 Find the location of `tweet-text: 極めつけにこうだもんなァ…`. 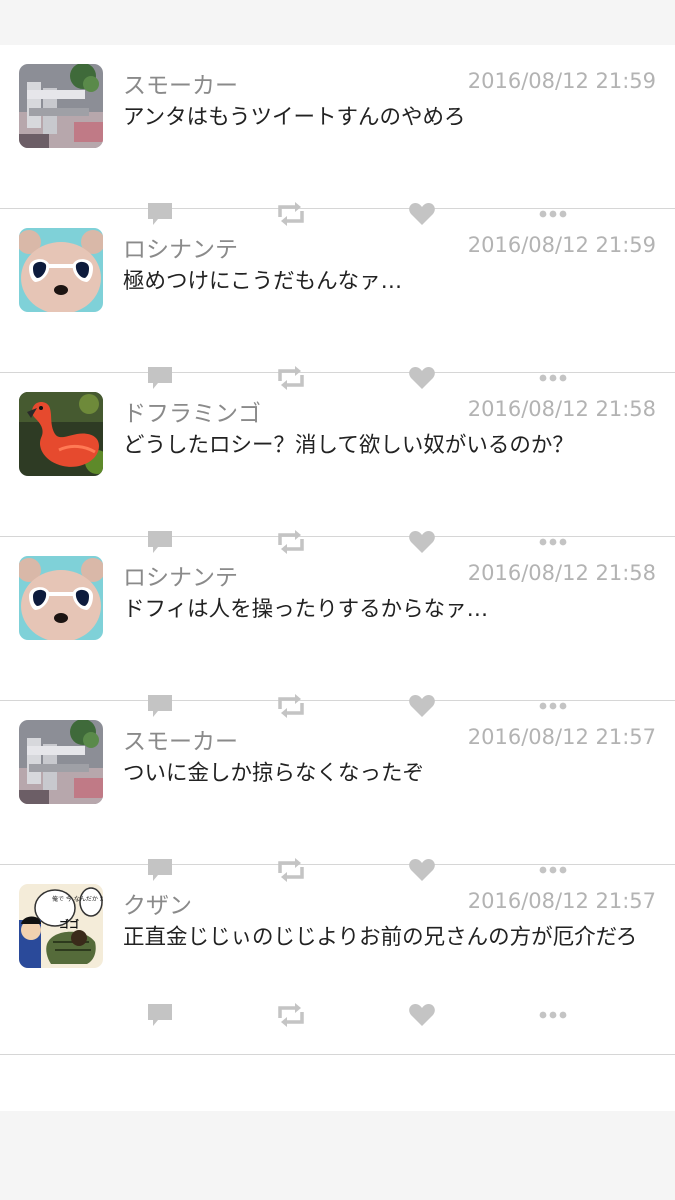

tweet-text: 極めつけにこうだもんなァ… is located at coordinates (263, 281).